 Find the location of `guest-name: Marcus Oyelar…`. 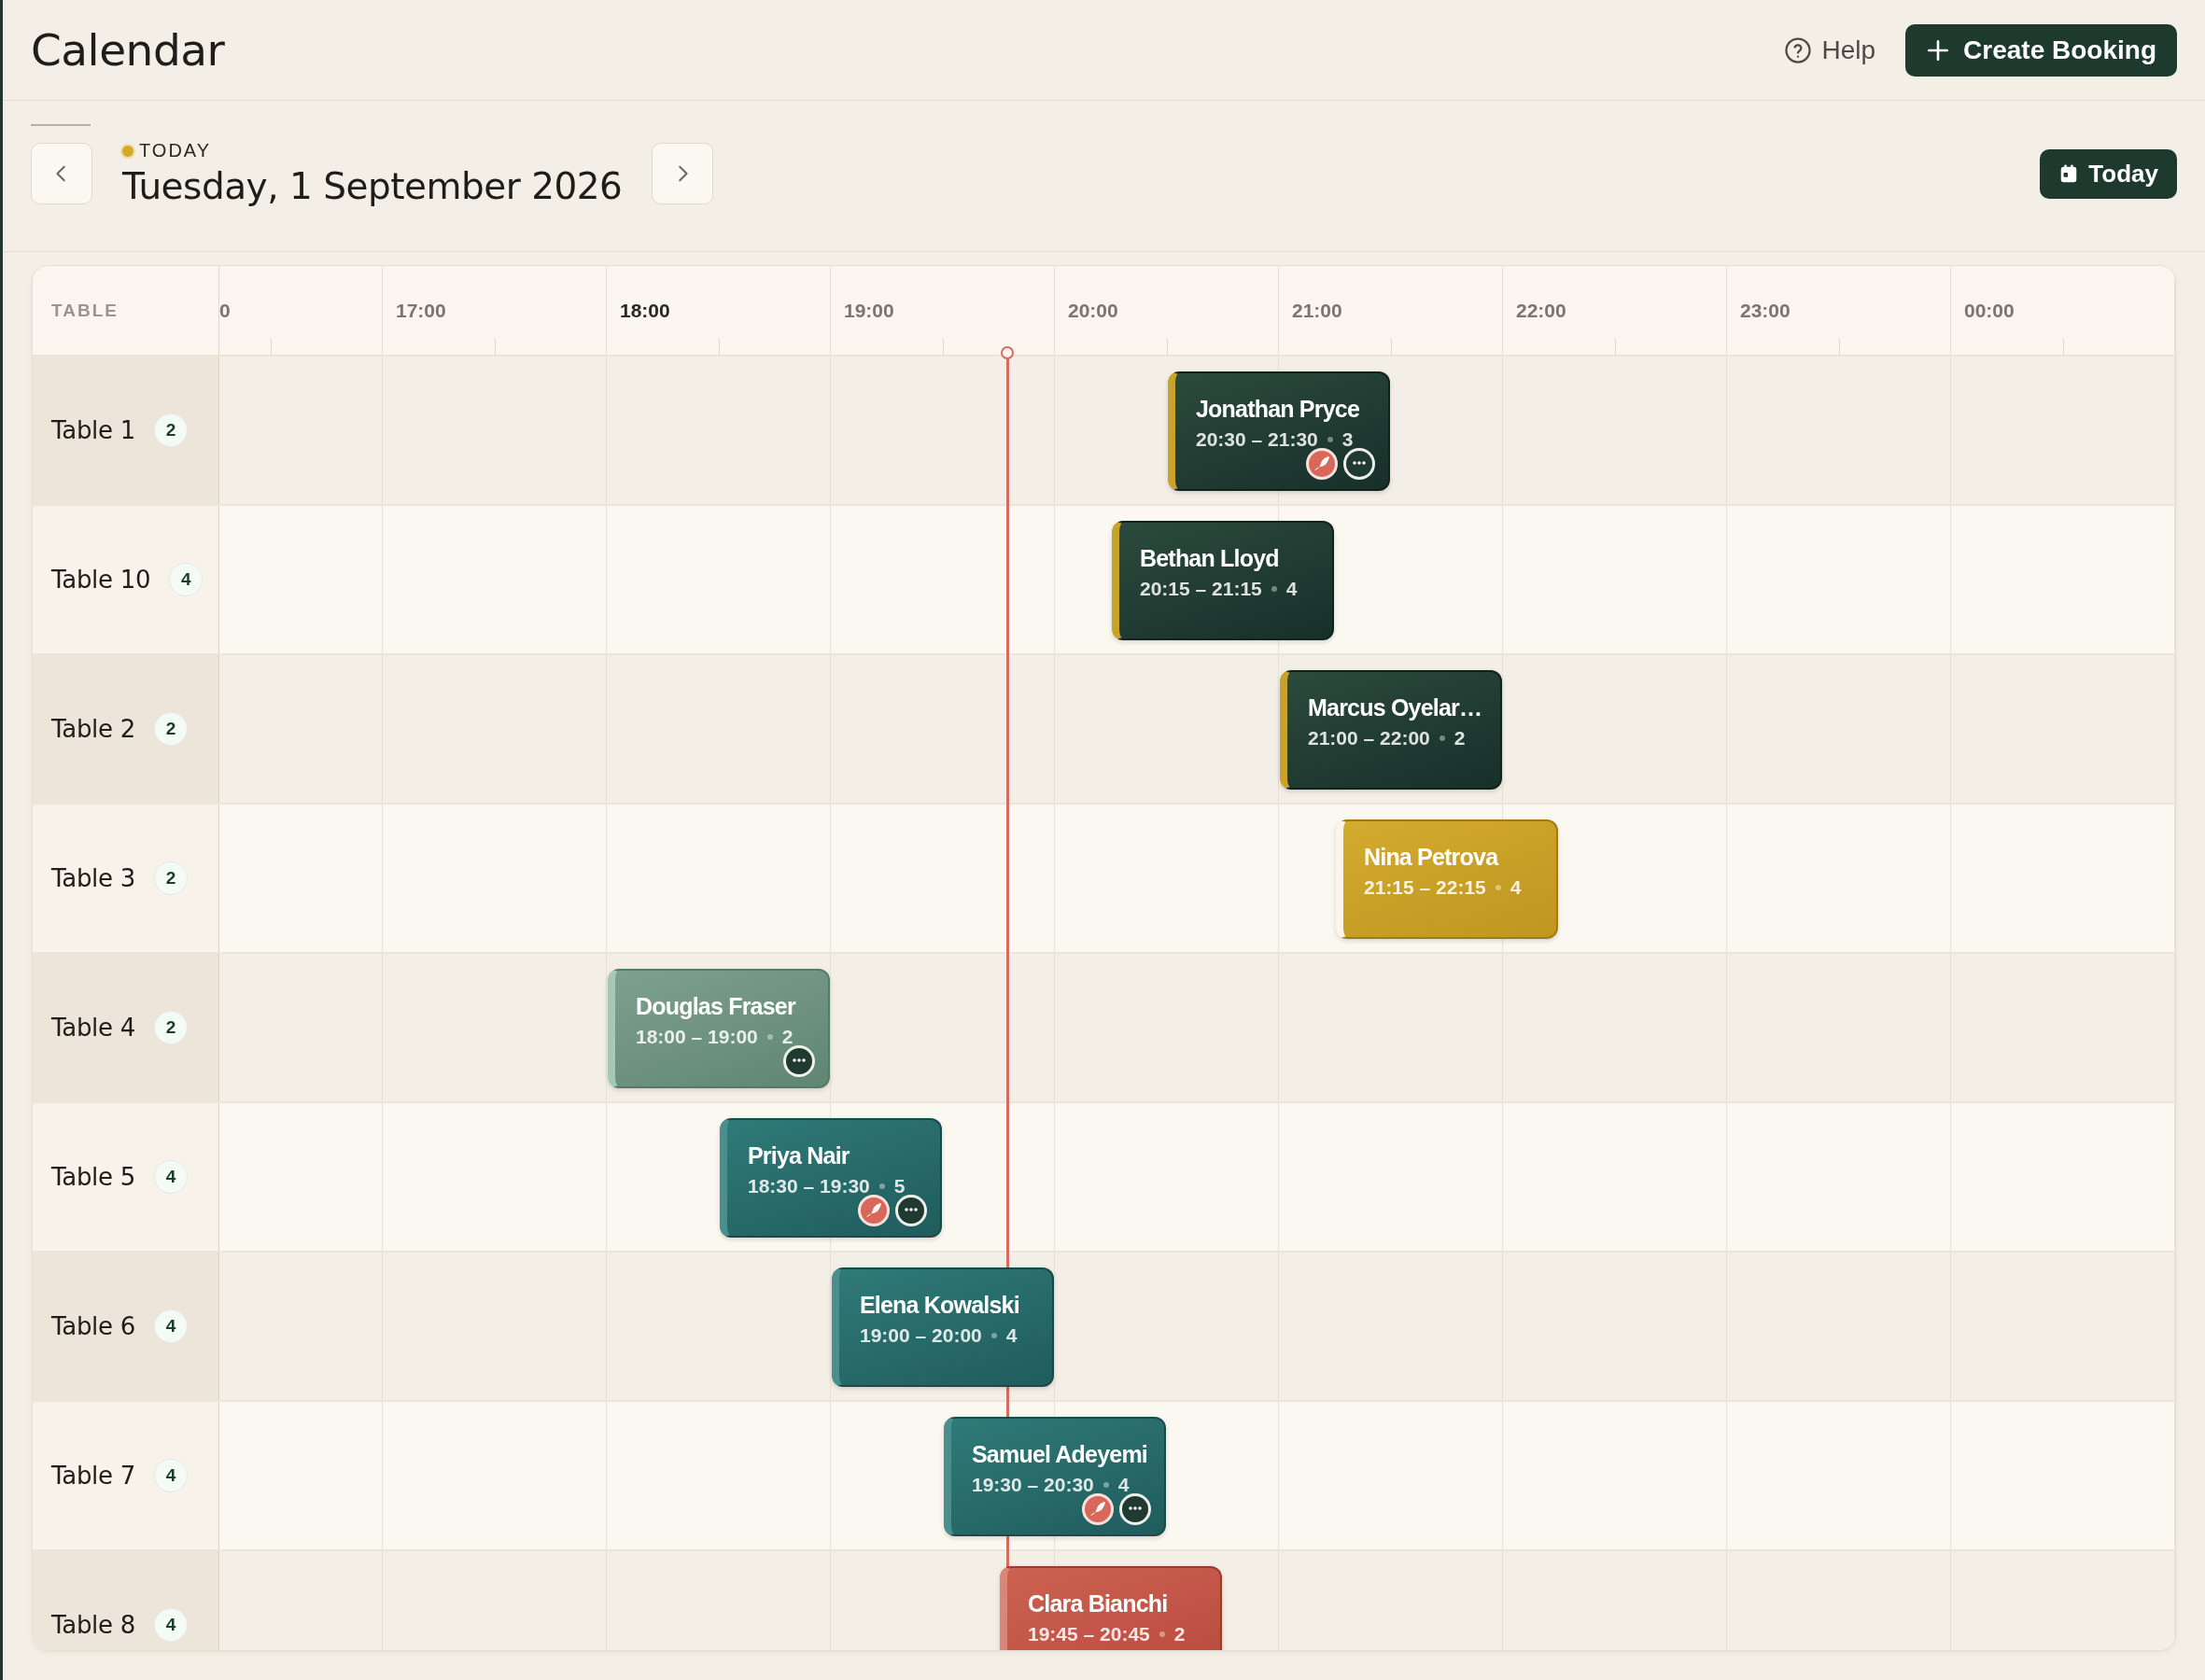

guest-name: Marcus Oyelar… is located at coordinates (1395, 707).